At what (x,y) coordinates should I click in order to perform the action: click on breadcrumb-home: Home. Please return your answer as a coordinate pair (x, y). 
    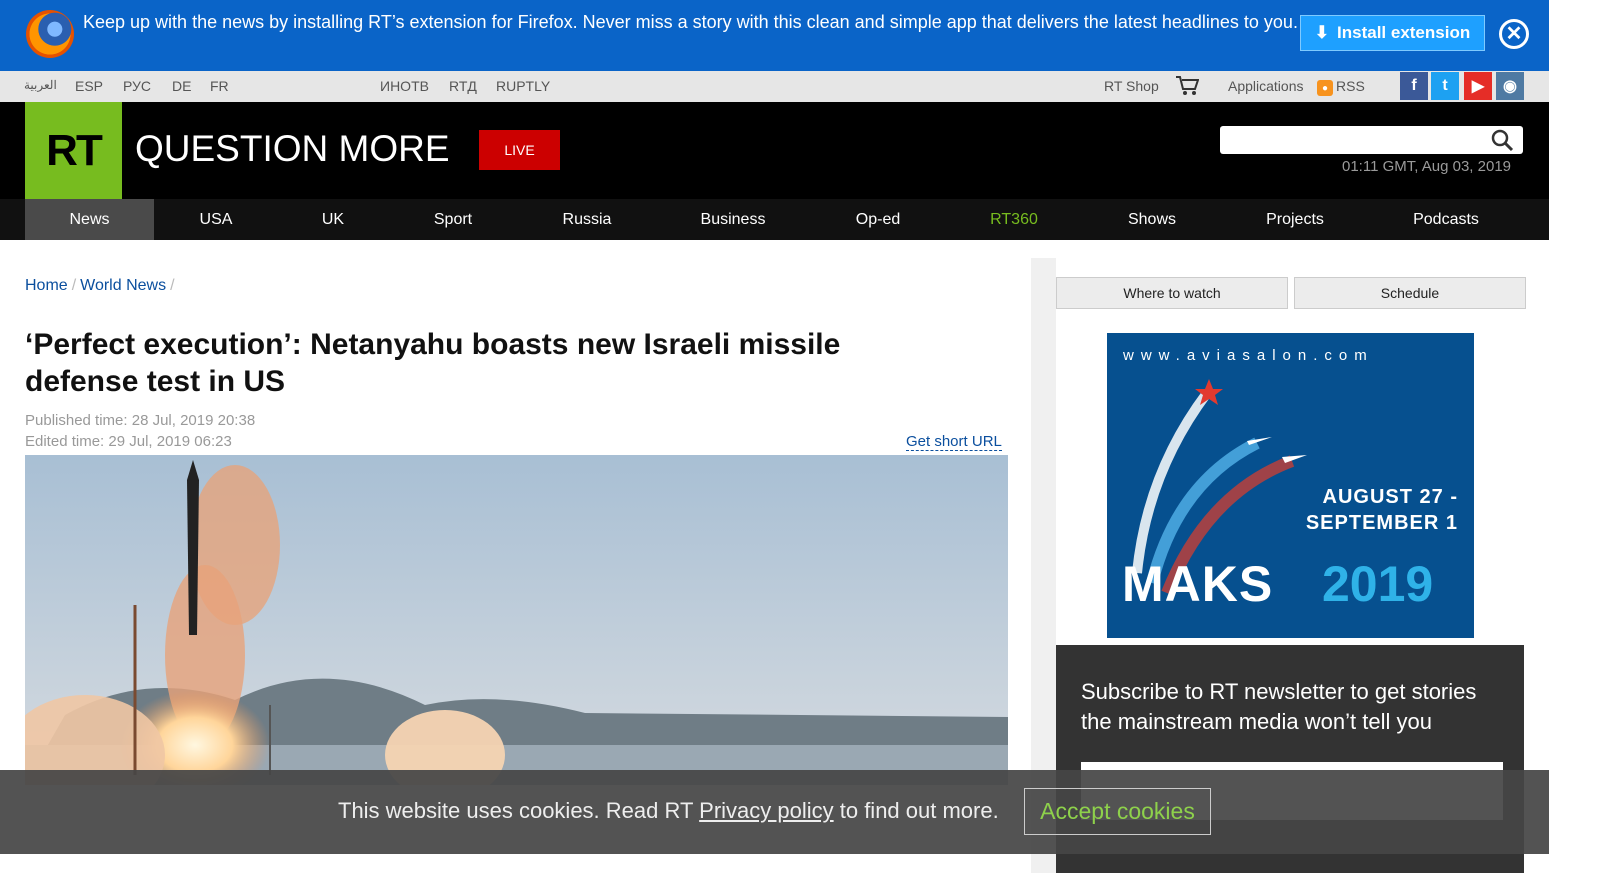
    Looking at the image, I should click on (46, 285).